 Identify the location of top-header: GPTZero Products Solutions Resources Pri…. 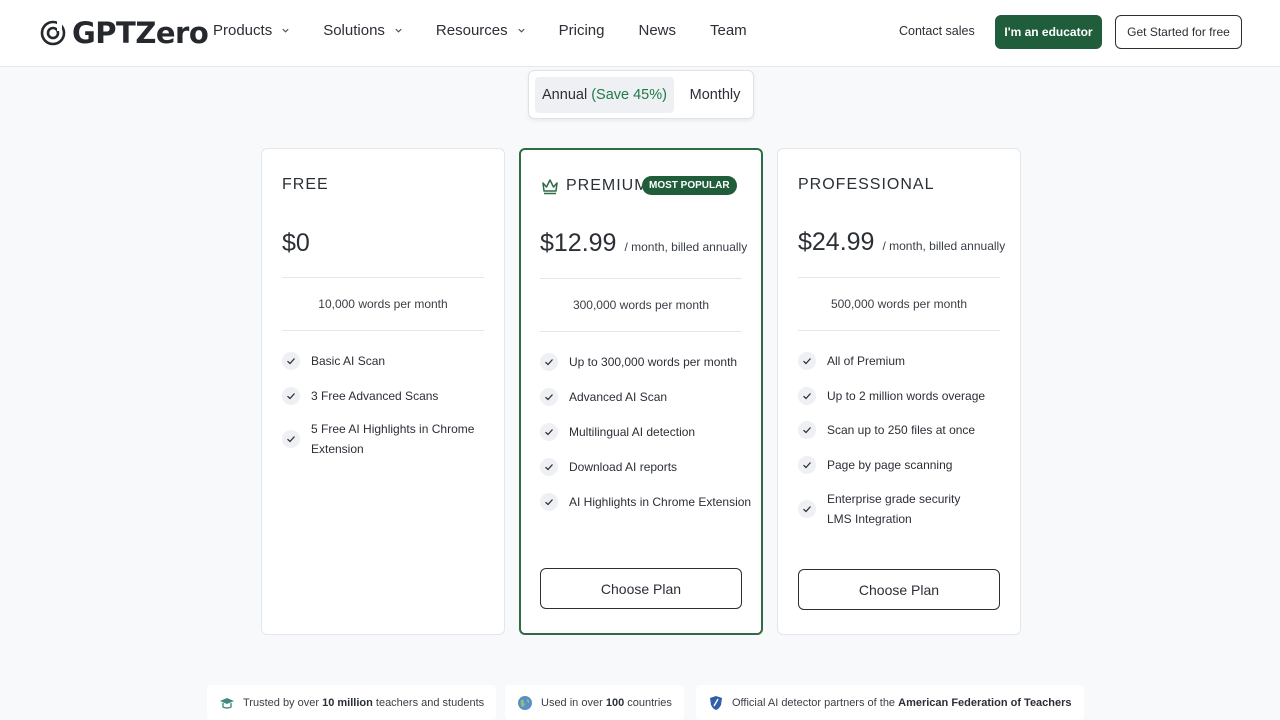
(640, 33).